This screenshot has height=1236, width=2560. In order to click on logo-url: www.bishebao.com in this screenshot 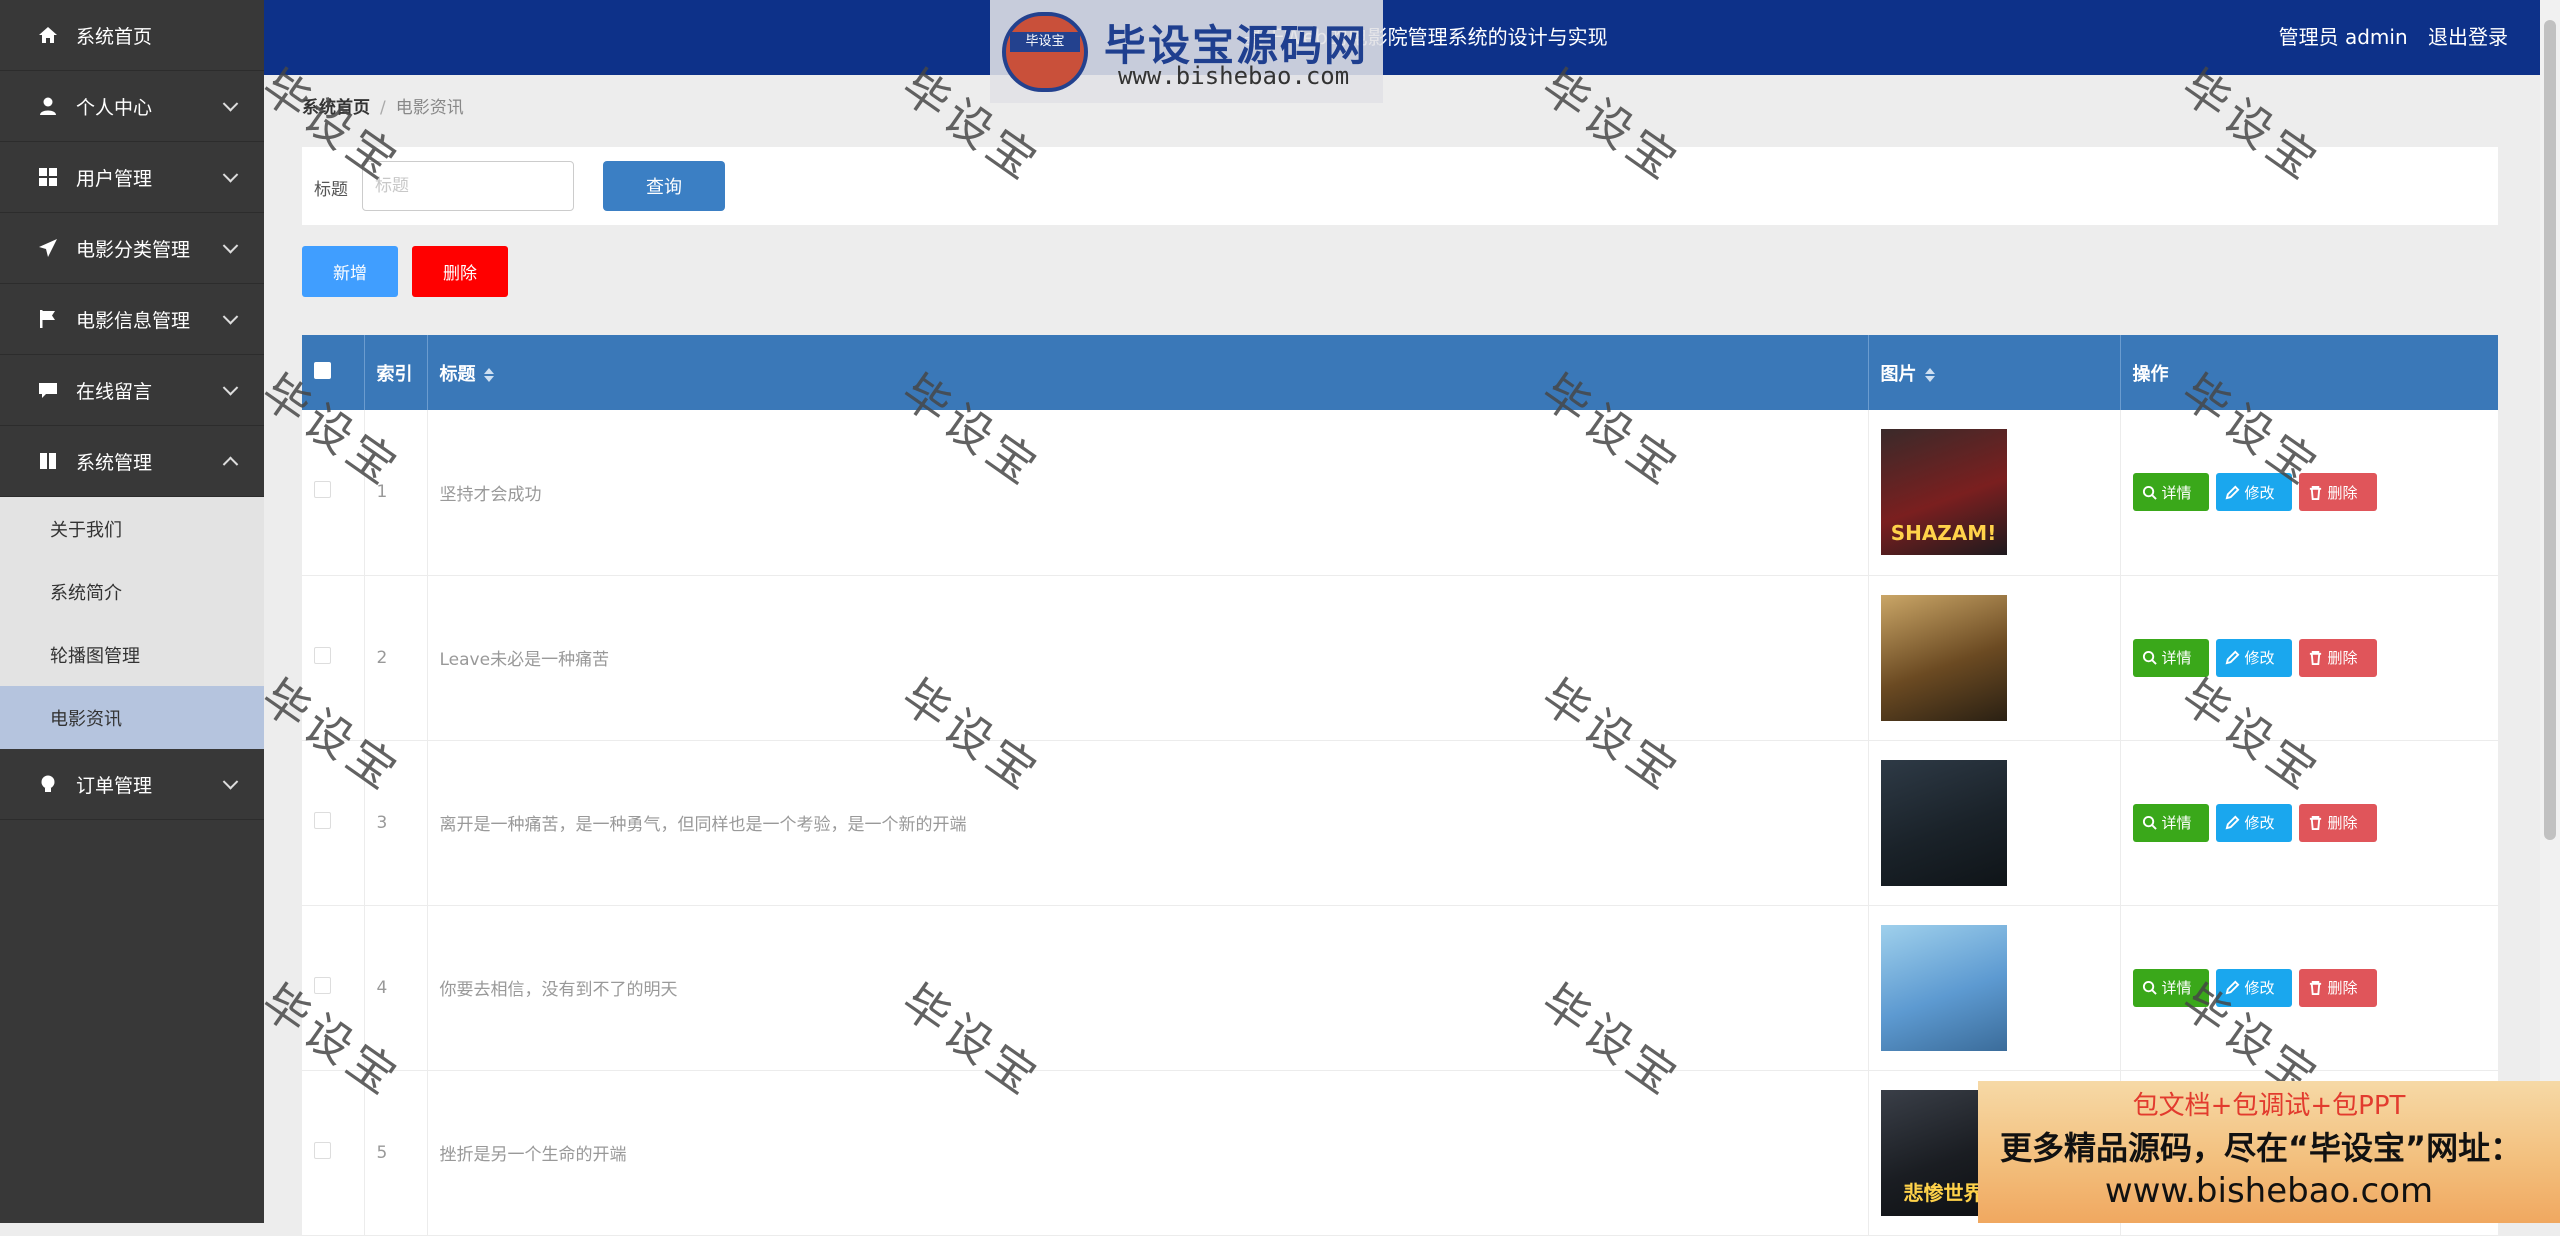, I will do `click(1234, 76)`.